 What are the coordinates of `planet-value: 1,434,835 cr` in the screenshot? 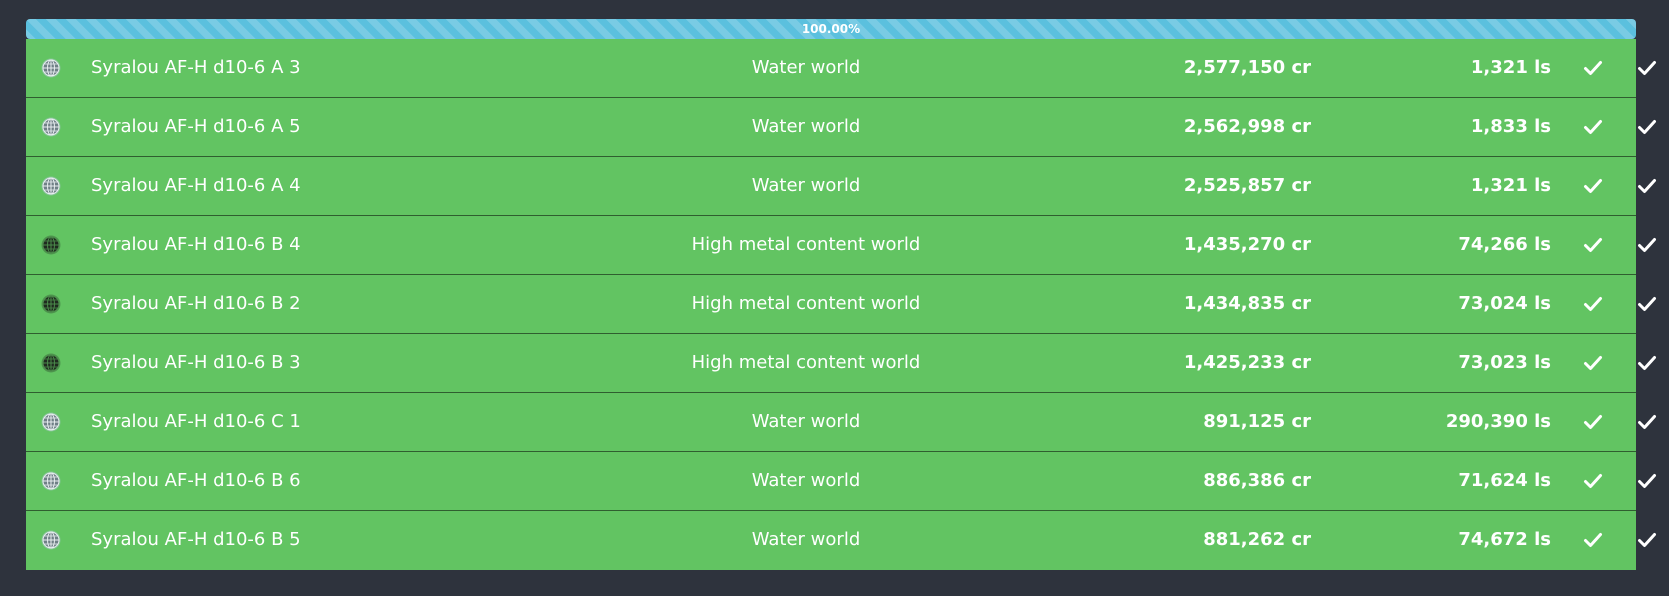 It's located at (1247, 303).